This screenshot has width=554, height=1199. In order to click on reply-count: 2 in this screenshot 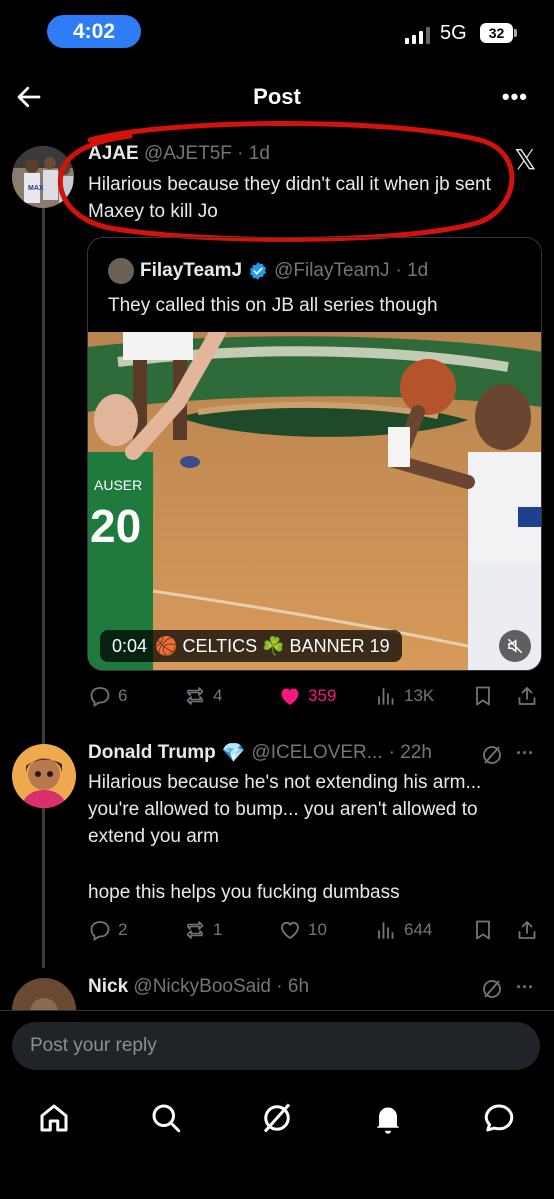, I will do `click(123, 929)`.